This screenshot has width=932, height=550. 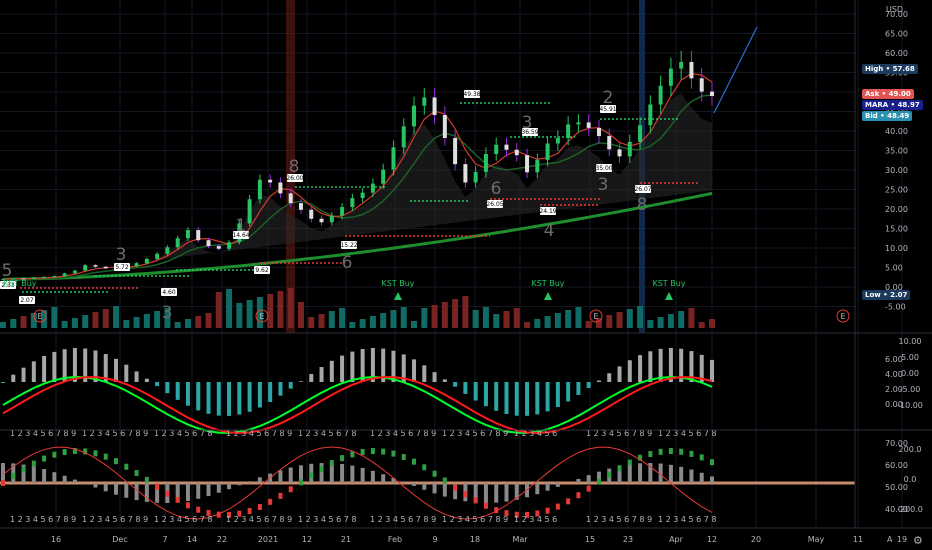 I want to click on low-value: 2.07, so click(x=899, y=295).